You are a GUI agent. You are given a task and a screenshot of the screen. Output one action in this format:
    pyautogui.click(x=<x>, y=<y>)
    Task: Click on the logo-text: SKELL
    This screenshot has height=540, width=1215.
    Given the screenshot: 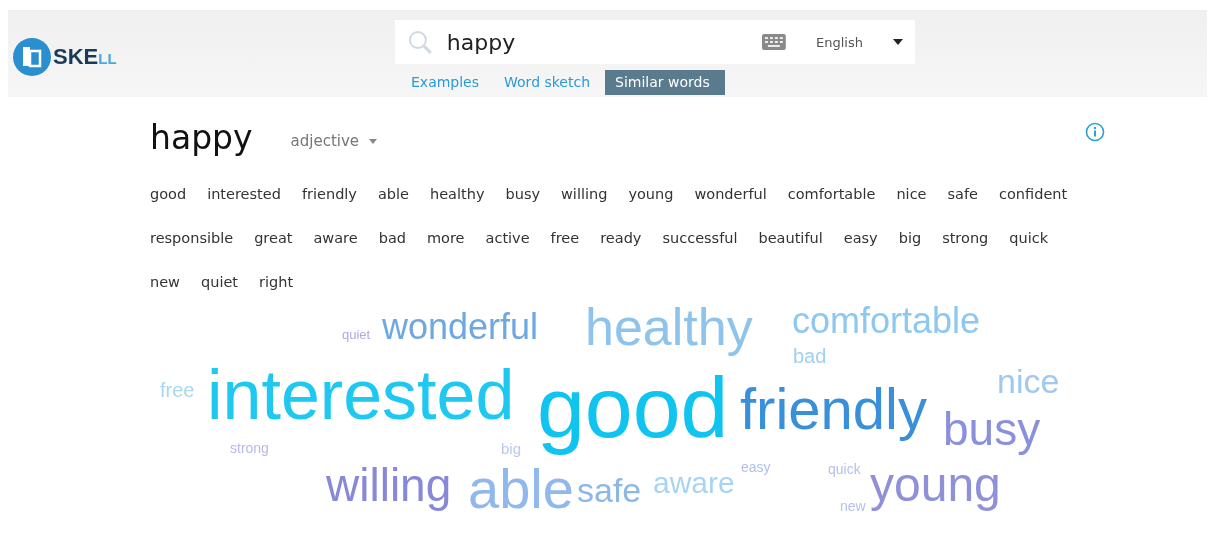 What is the action you would take?
    pyautogui.click(x=85, y=57)
    